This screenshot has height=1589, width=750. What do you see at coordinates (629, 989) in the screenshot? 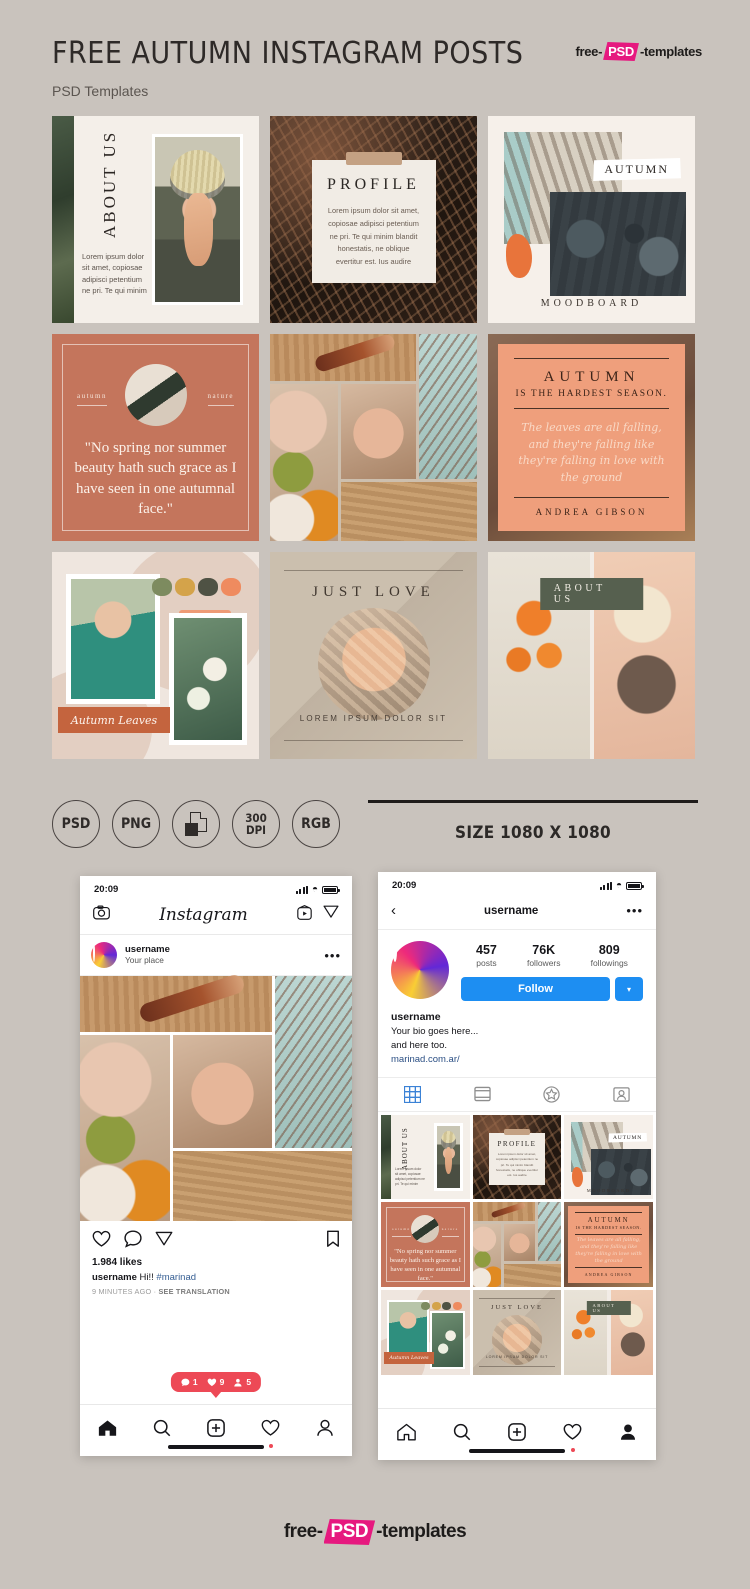
I see `chevron-down-icon: ▾` at bounding box center [629, 989].